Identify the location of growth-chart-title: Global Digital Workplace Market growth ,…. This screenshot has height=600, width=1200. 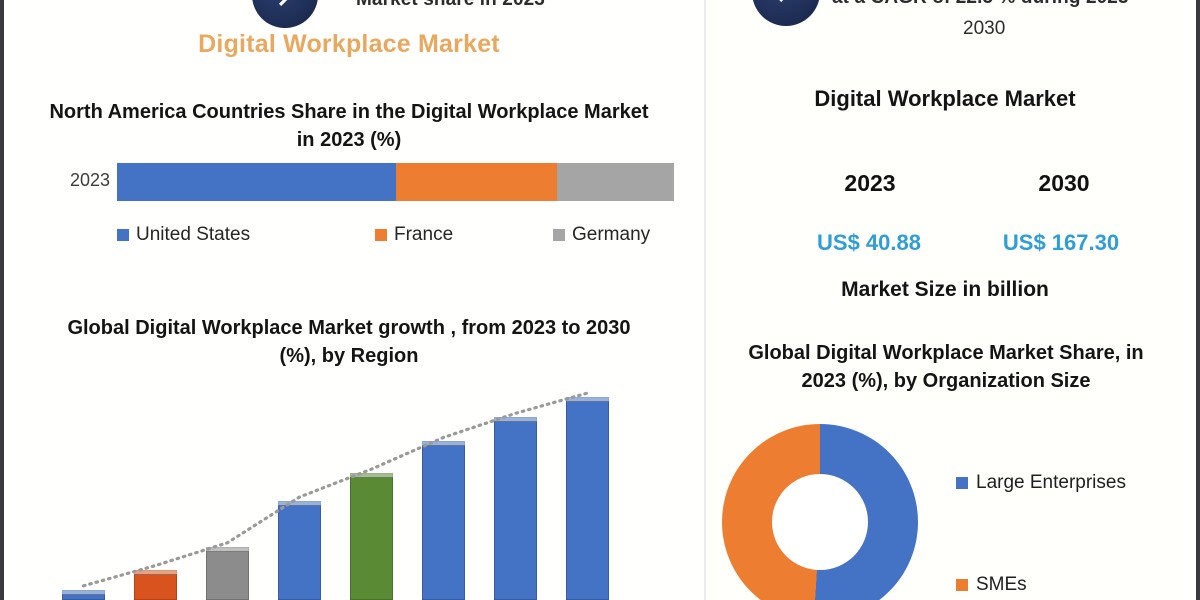
(349, 342).